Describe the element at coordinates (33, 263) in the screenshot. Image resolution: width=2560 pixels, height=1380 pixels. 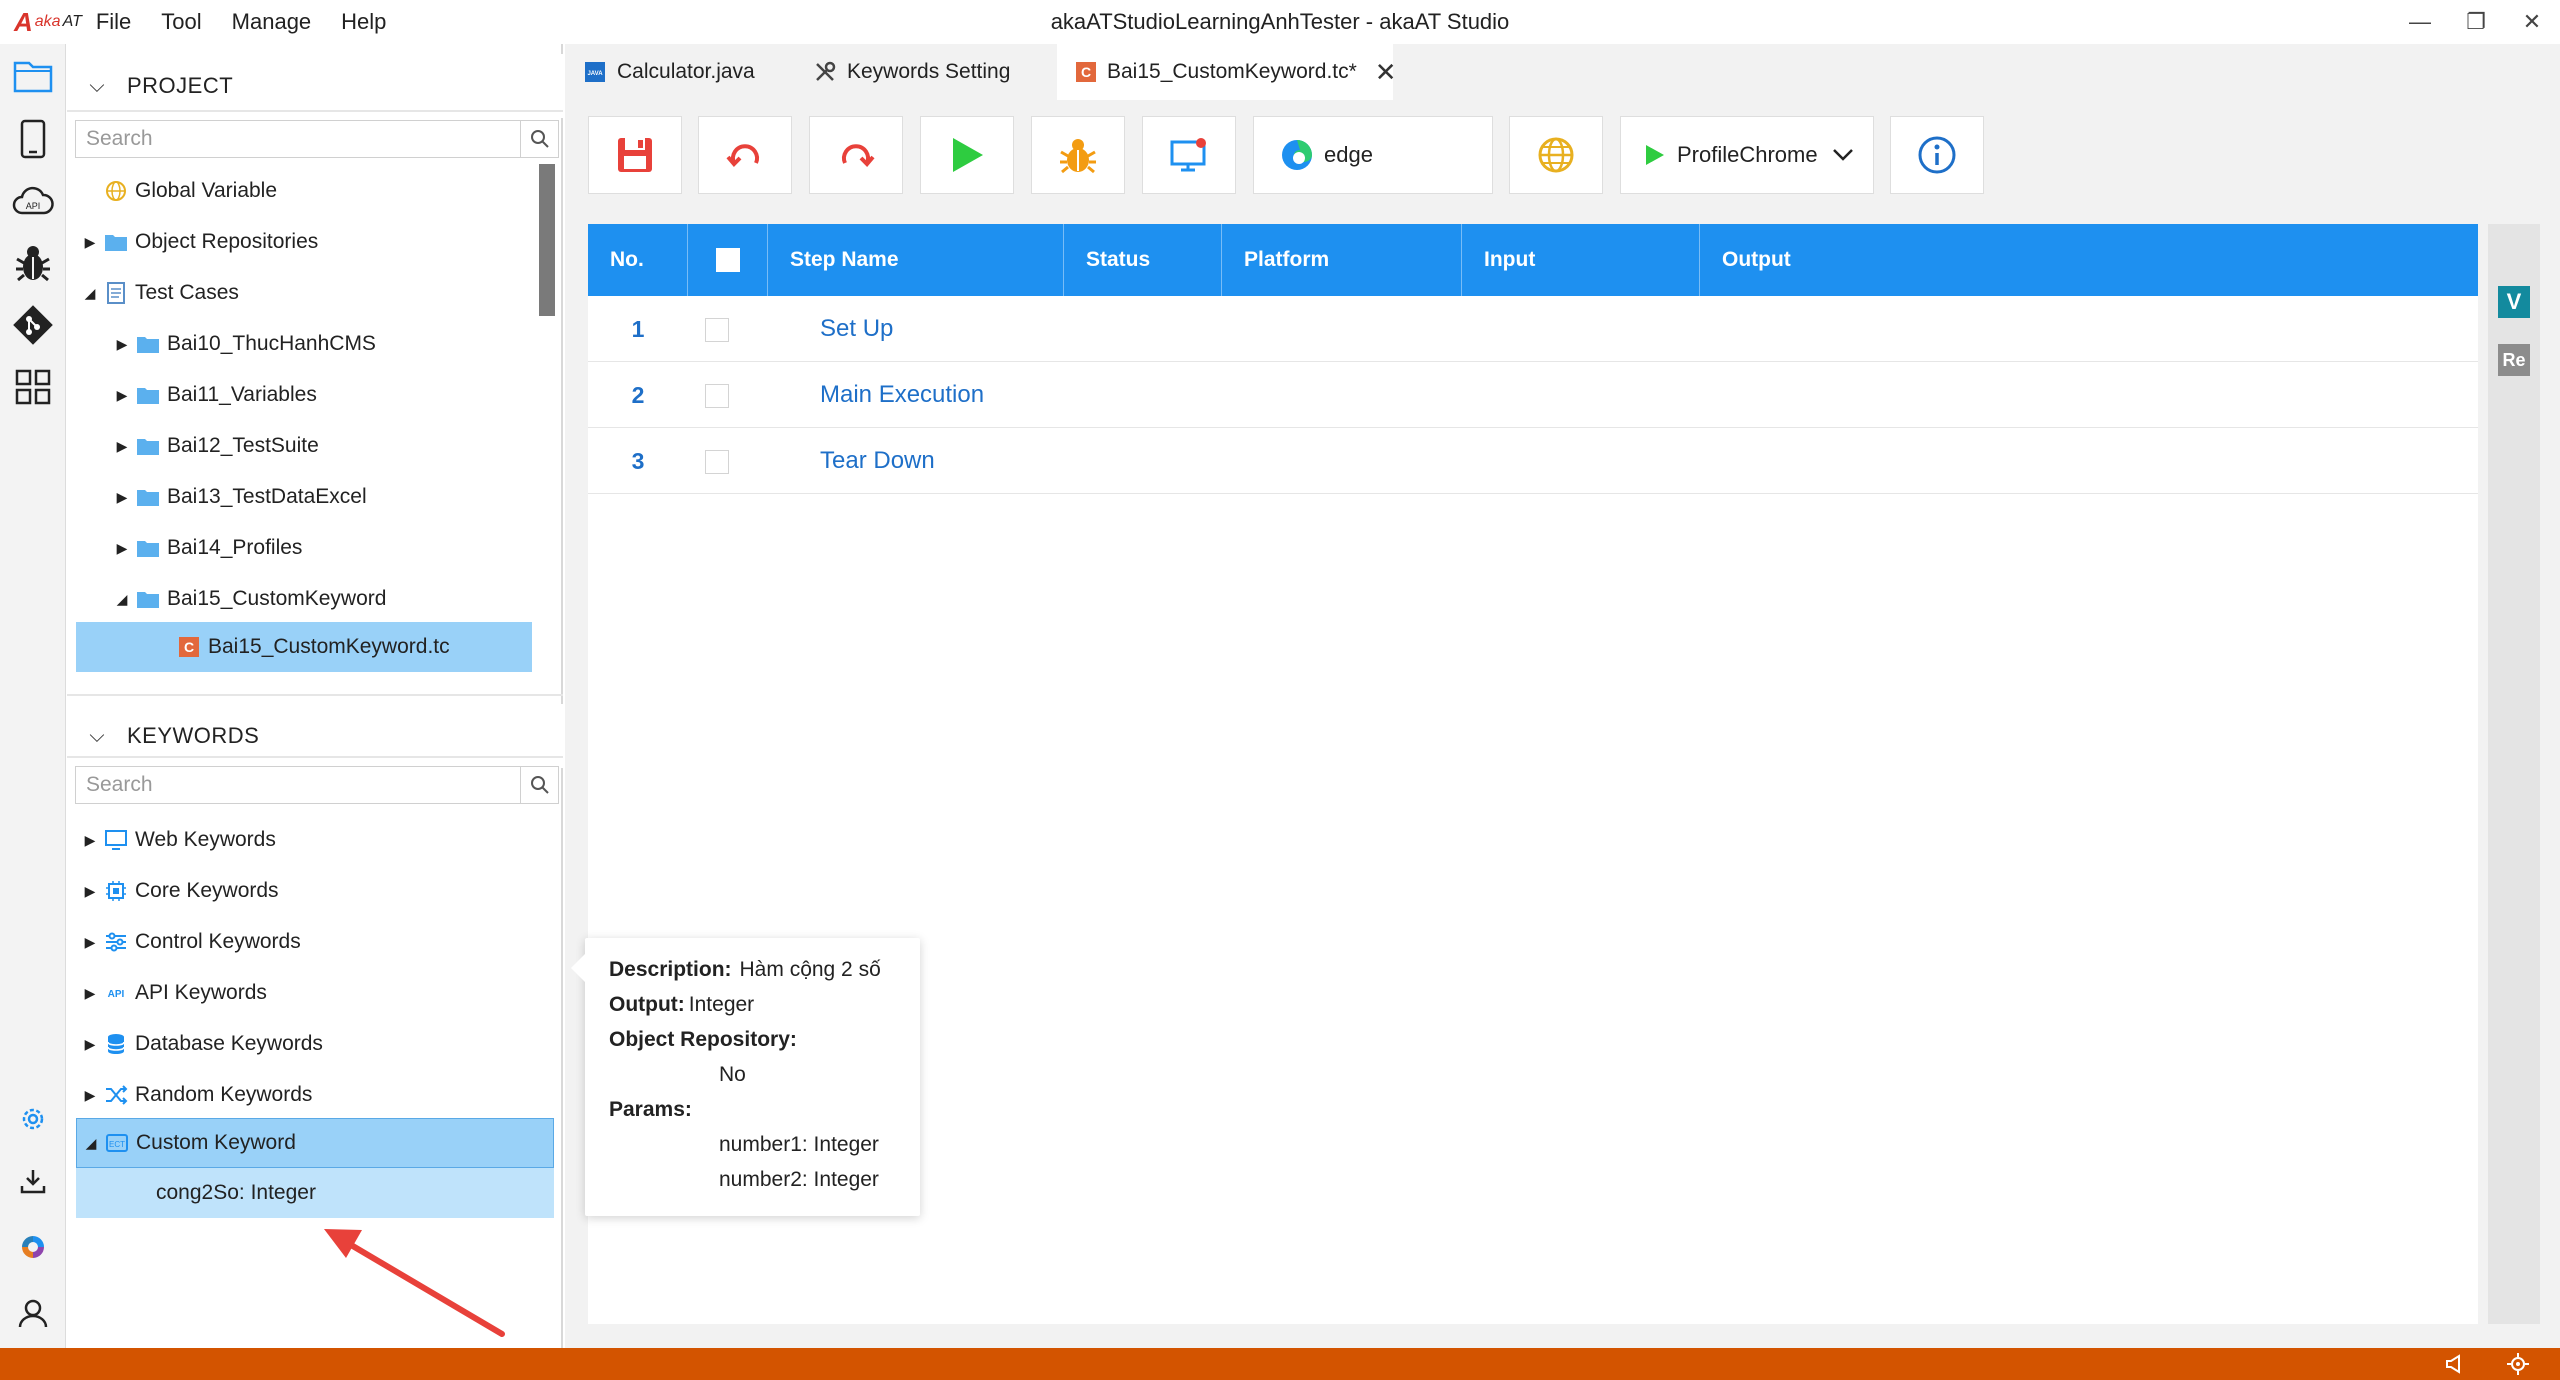
I see `debug-button` at that location.